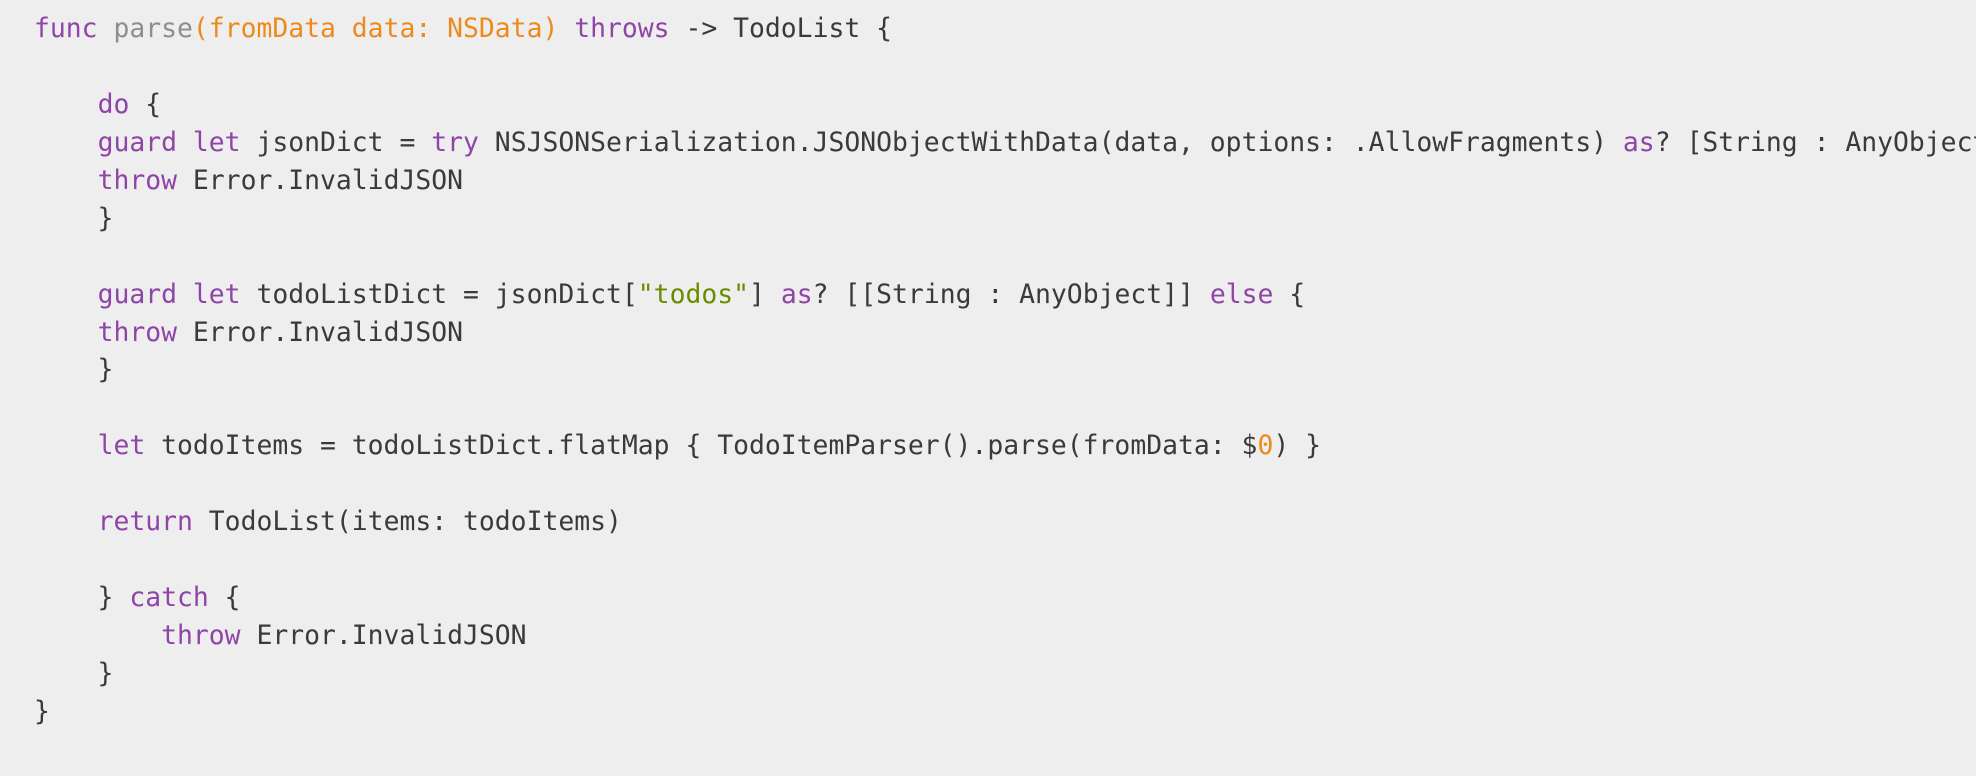 This screenshot has width=1976, height=776. What do you see at coordinates (1011, 294) in the screenshot?
I see `code-token: ? [[String : AnyObject]]` at bounding box center [1011, 294].